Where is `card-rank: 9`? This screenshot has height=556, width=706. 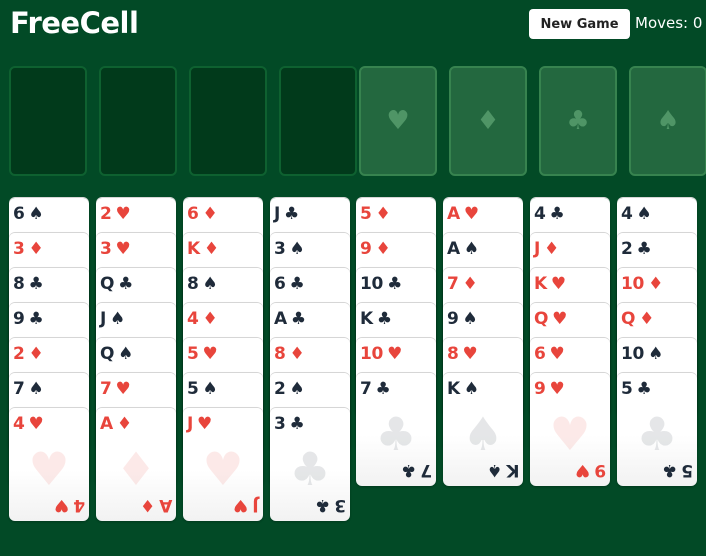
card-rank: 9 is located at coordinates (600, 470).